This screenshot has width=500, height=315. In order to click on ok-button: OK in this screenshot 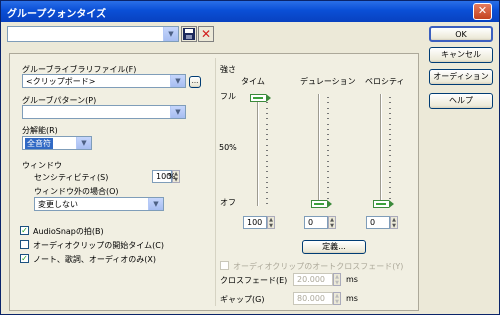, I will do `click(461, 34)`.